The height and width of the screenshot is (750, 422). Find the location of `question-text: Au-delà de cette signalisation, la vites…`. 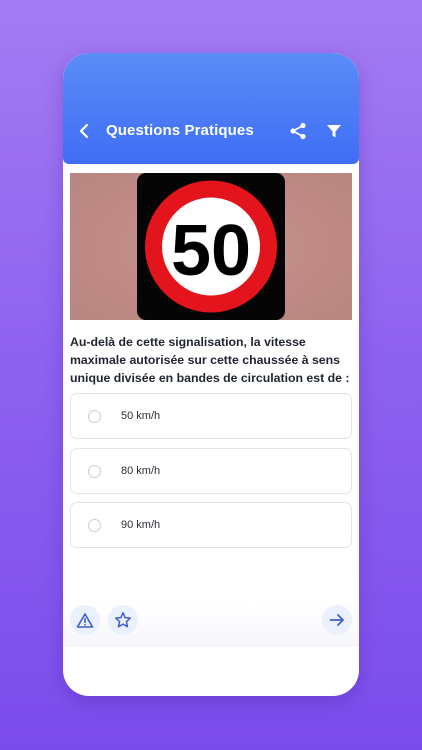

question-text: Au-delà de cette signalisation, la vites… is located at coordinates (210, 360).